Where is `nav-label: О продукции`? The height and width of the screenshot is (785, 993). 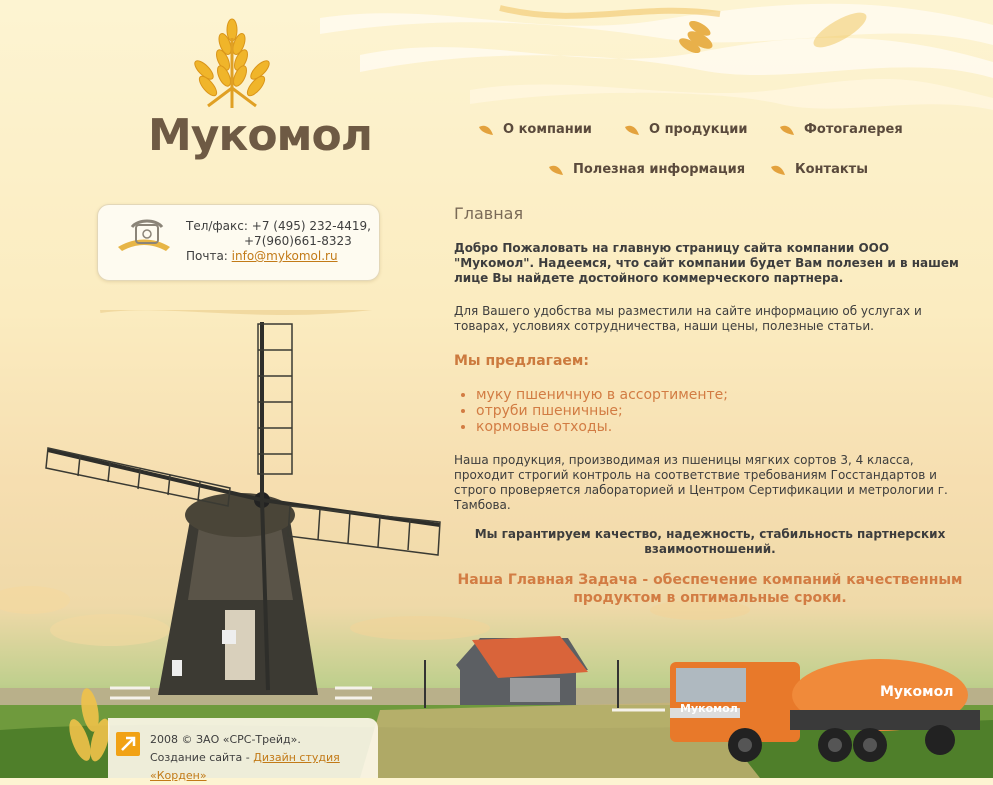 nav-label: О продукции is located at coordinates (698, 129).